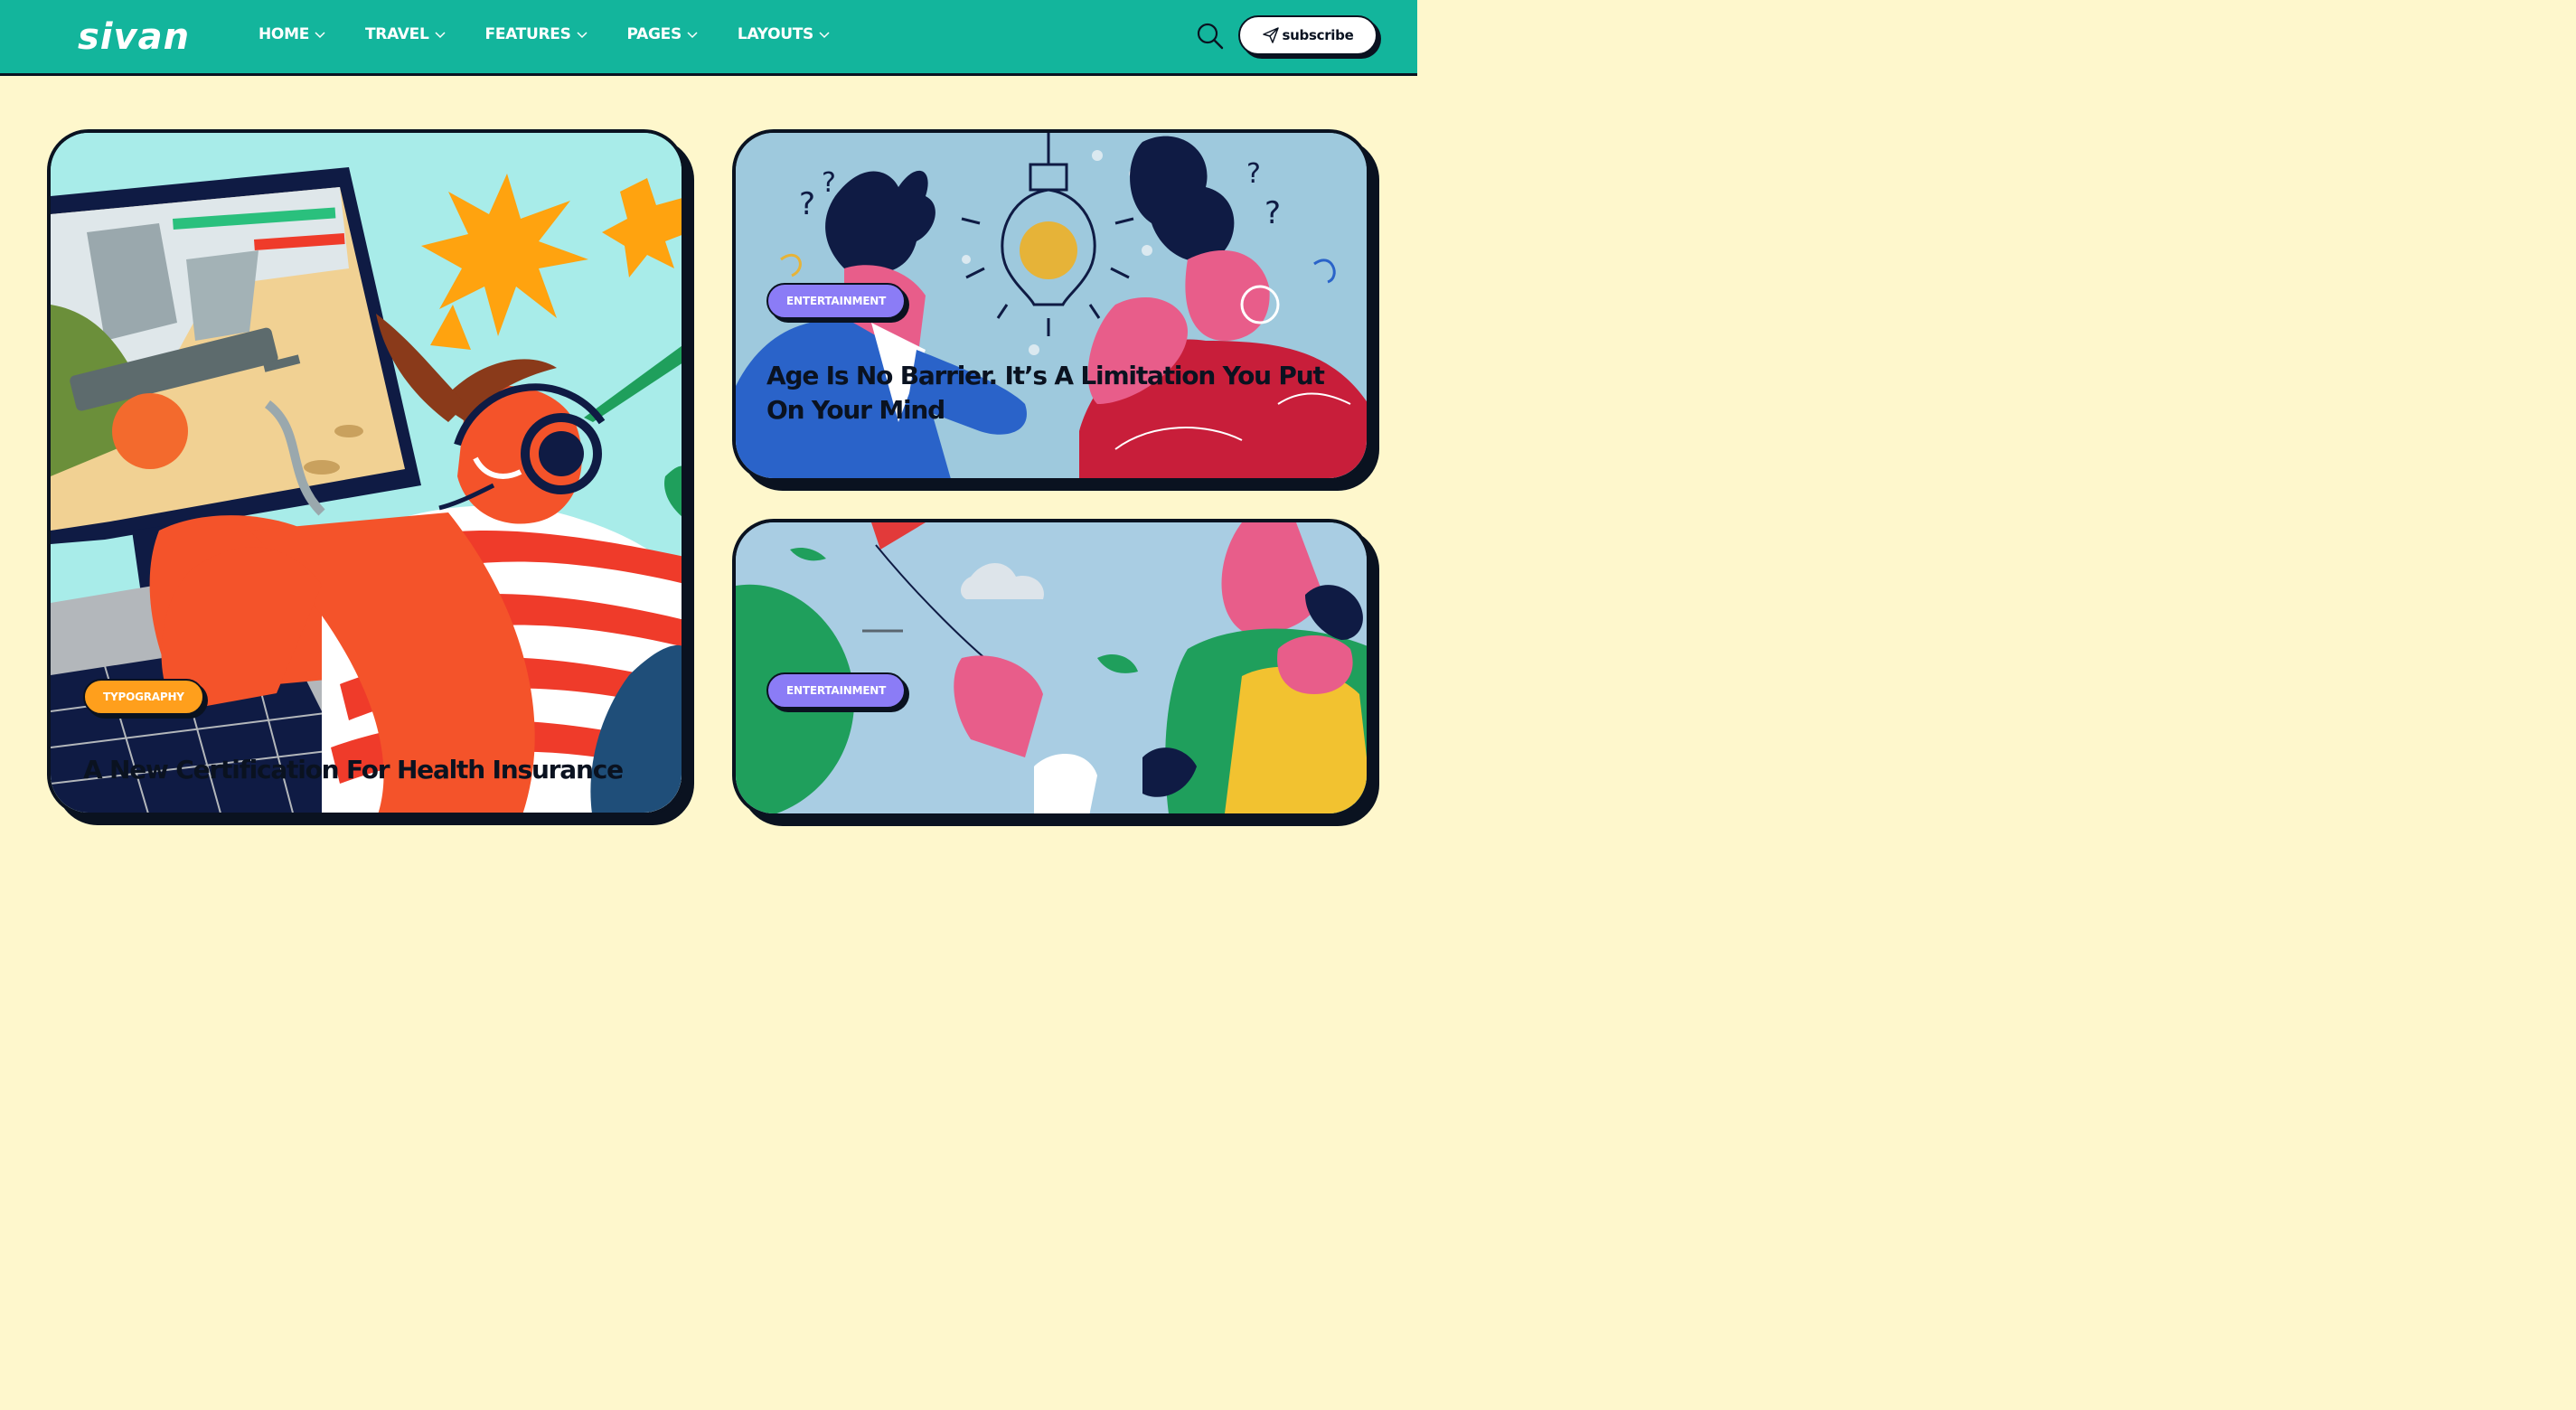 The height and width of the screenshot is (1410, 2576). I want to click on nav-label: HOME, so click(284, 34).